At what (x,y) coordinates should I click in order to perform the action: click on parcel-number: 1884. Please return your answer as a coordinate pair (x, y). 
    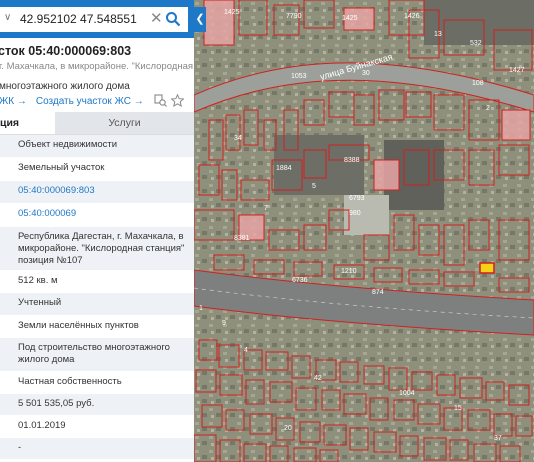
    Looking at the image, I should click on (284, 168).